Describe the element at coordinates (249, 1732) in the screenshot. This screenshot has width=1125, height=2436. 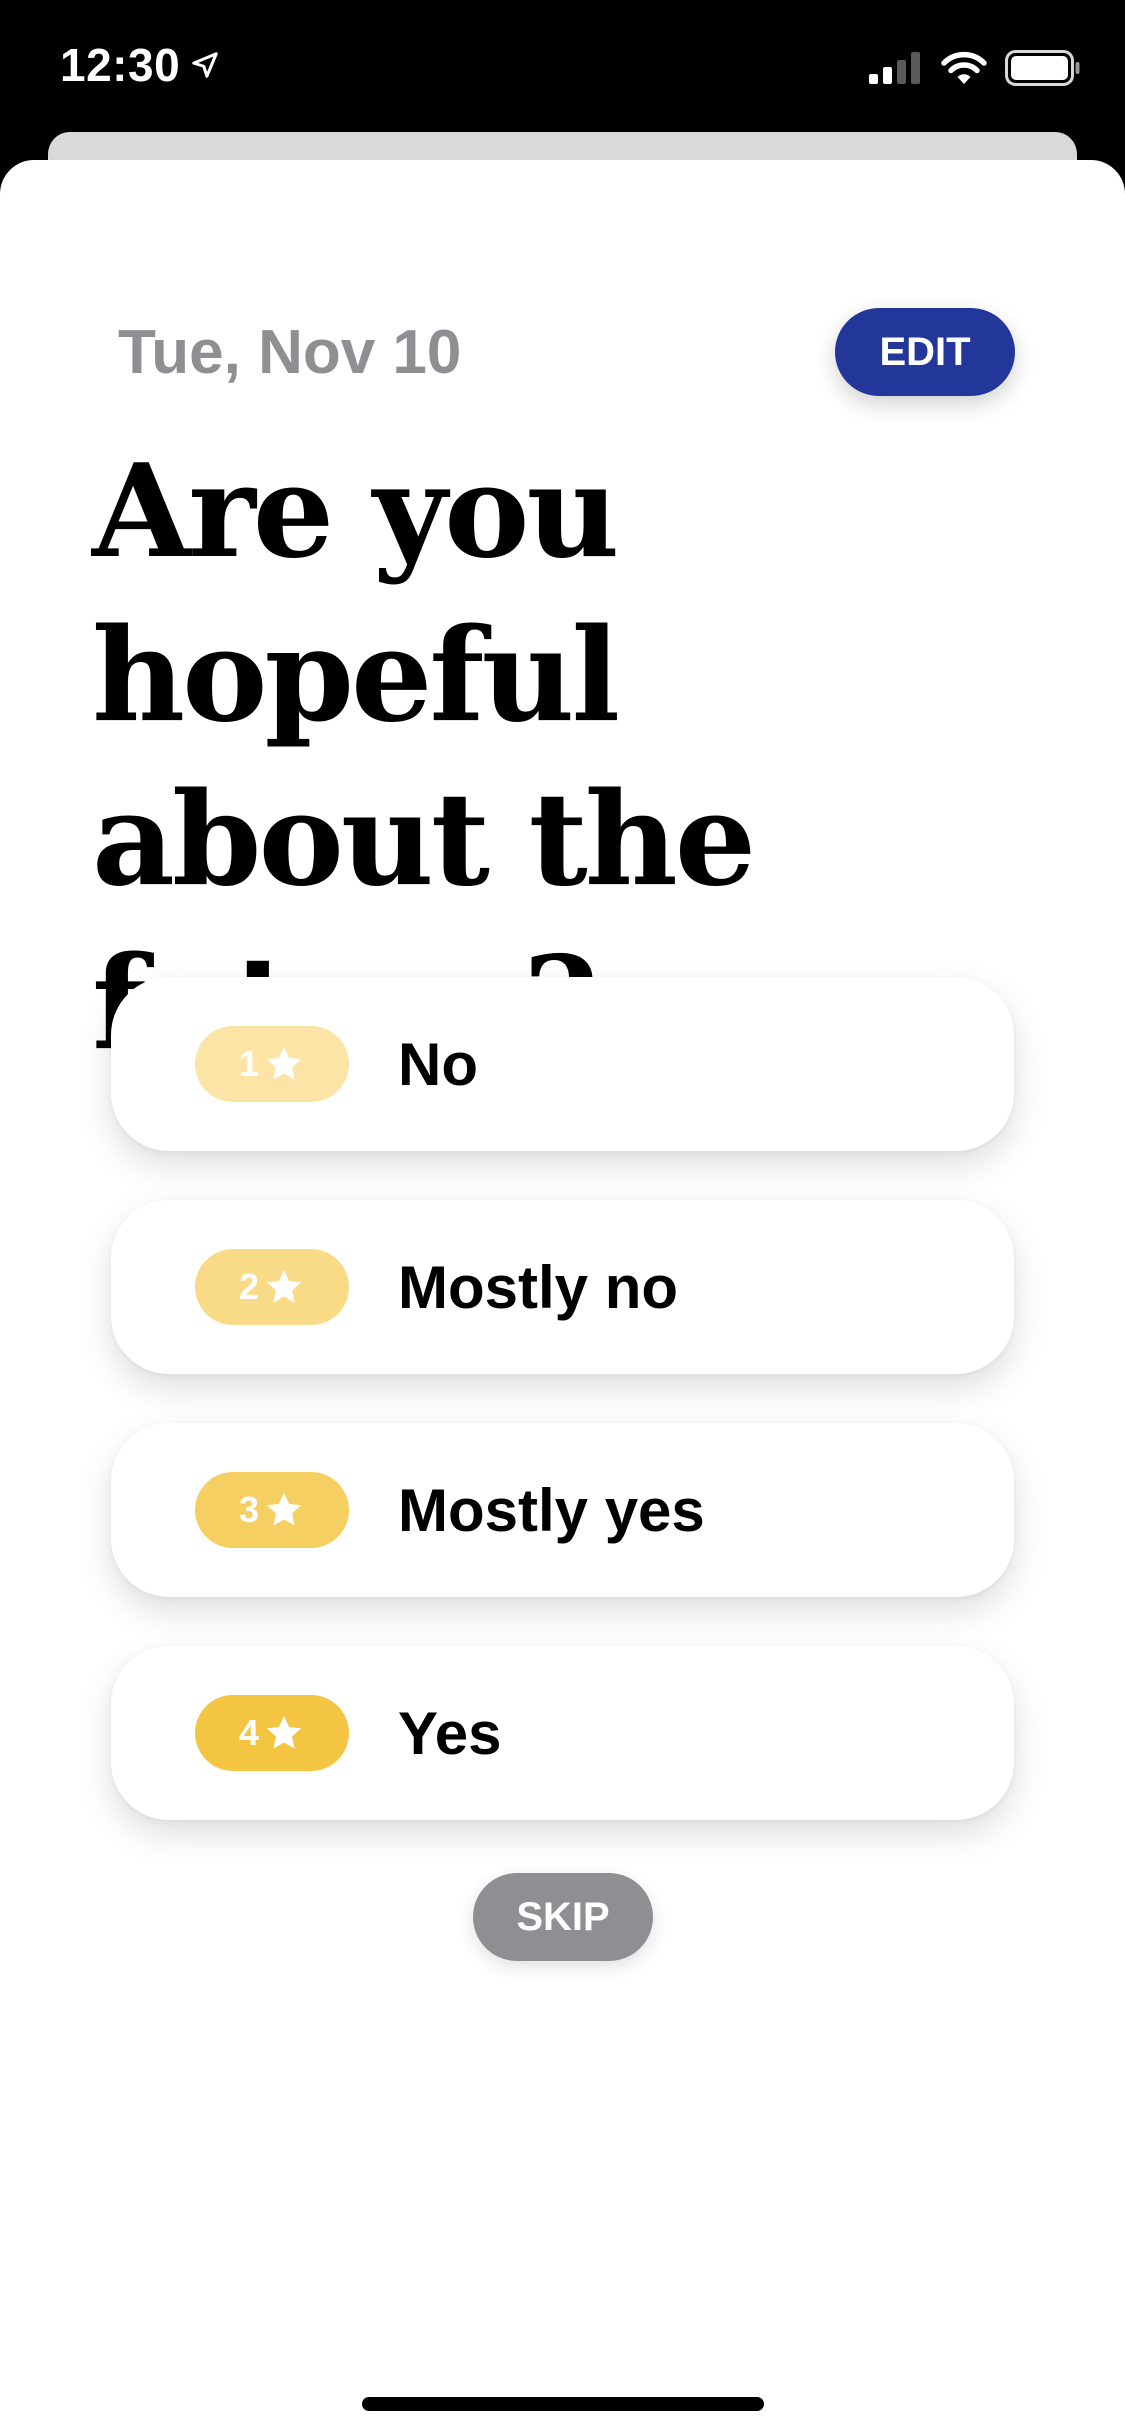
I see `rating-number: 4` at that location.